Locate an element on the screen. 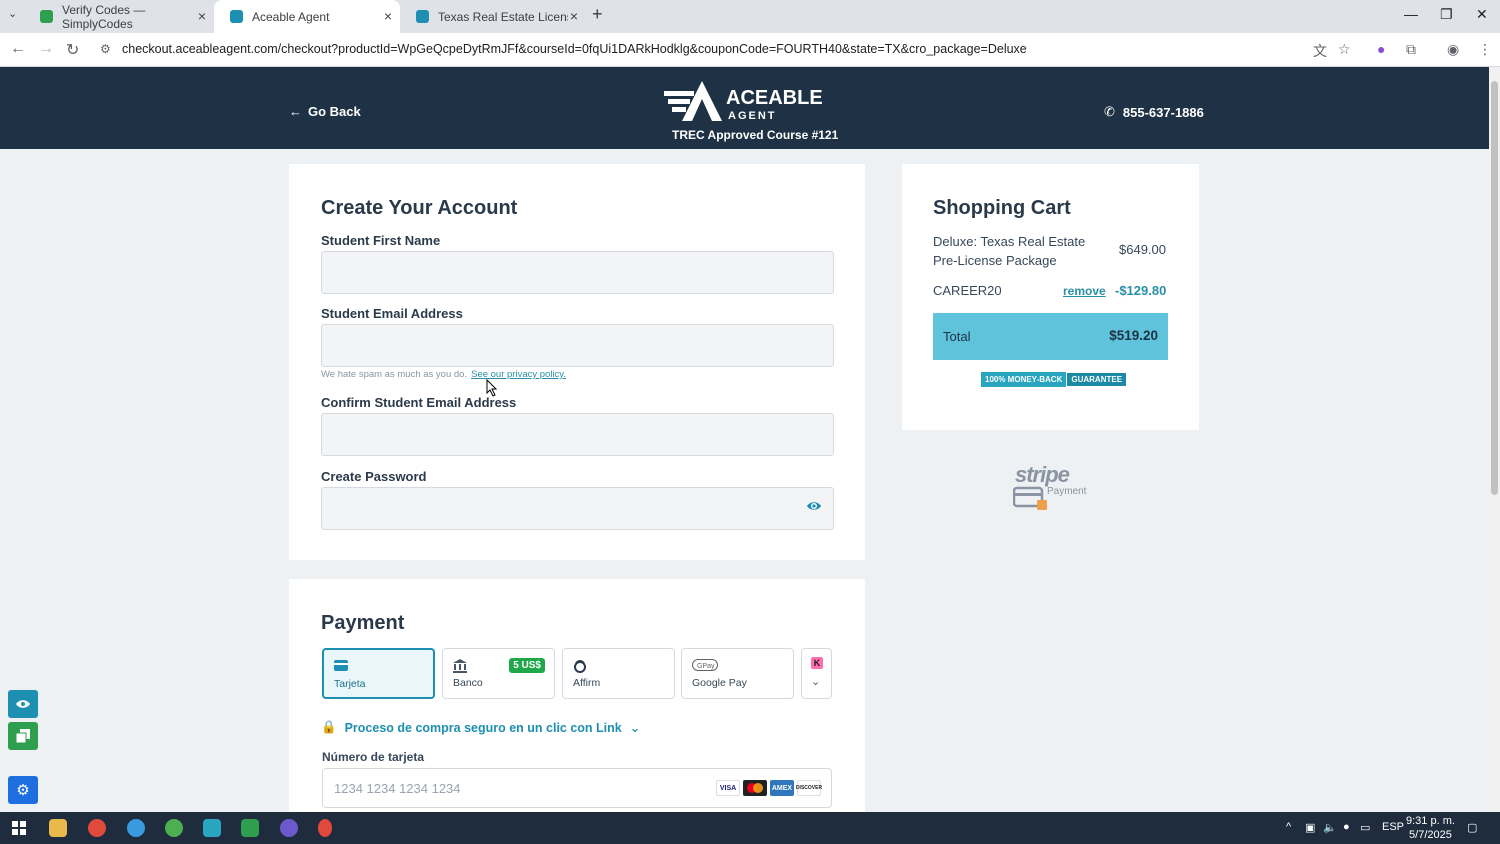 This screenshot has width=1500, height=844. email-input is located at coordinates (577, 345).